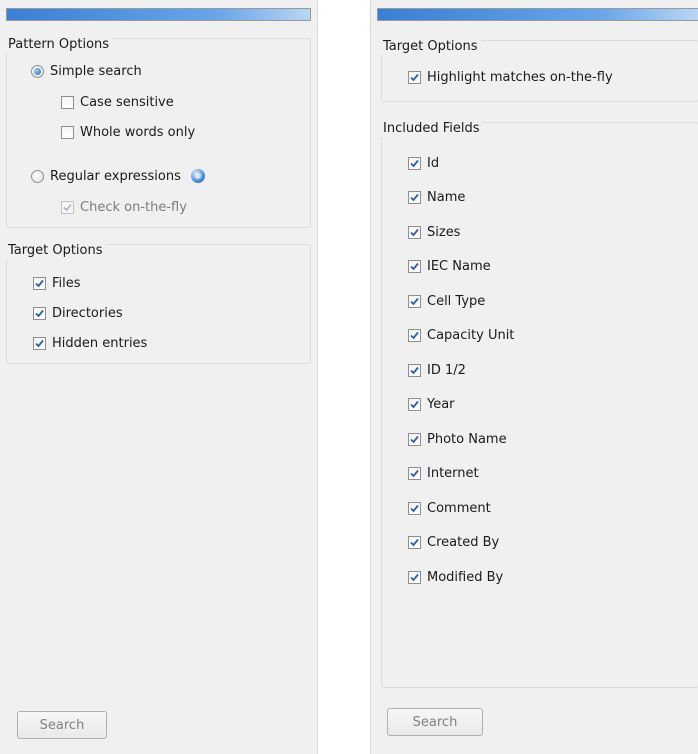 The width and height of the screenshot is (698, 754). I want to click on check-on-the-fly-checkbox, so click(67, 207).